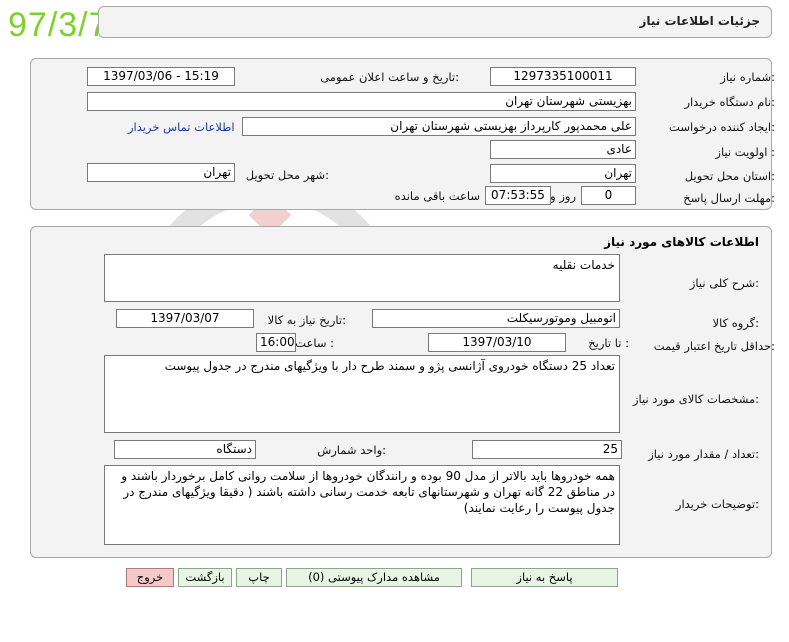  I want to click on buyer-field: بهزیستی شهرستان تهران, so click(361, 101).